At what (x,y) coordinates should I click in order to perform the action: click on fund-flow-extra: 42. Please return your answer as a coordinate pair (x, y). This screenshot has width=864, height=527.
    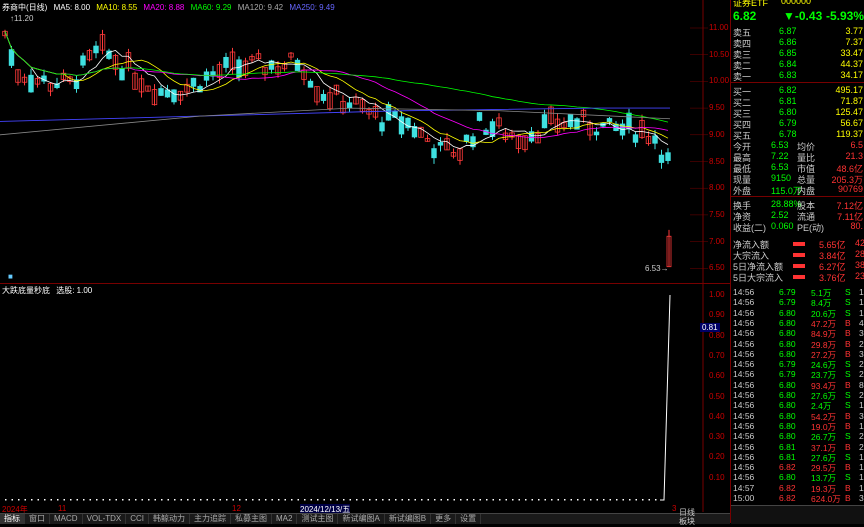
    Looking at the image, I should click on (859, 243).